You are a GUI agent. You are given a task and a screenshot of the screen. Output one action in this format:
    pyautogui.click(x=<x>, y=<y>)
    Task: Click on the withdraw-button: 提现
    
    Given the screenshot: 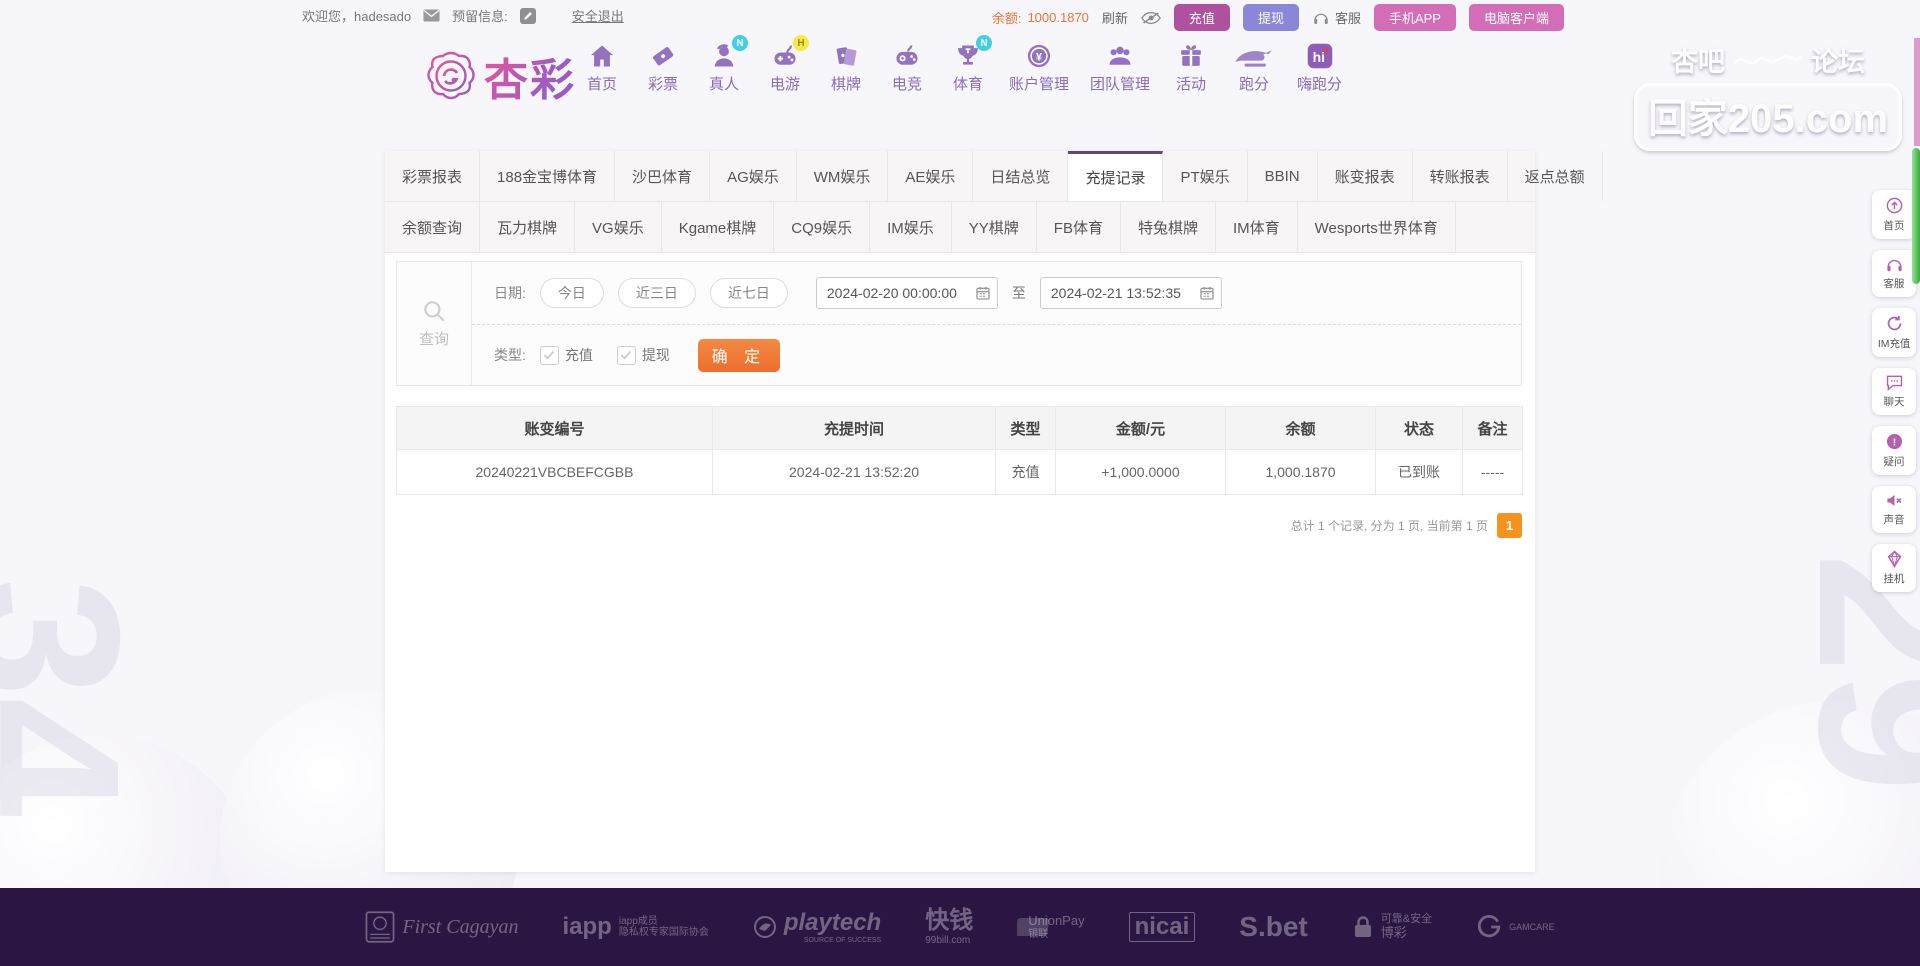 What is the action you would take?
    pyautogui.click(x=1270, y=17)
    